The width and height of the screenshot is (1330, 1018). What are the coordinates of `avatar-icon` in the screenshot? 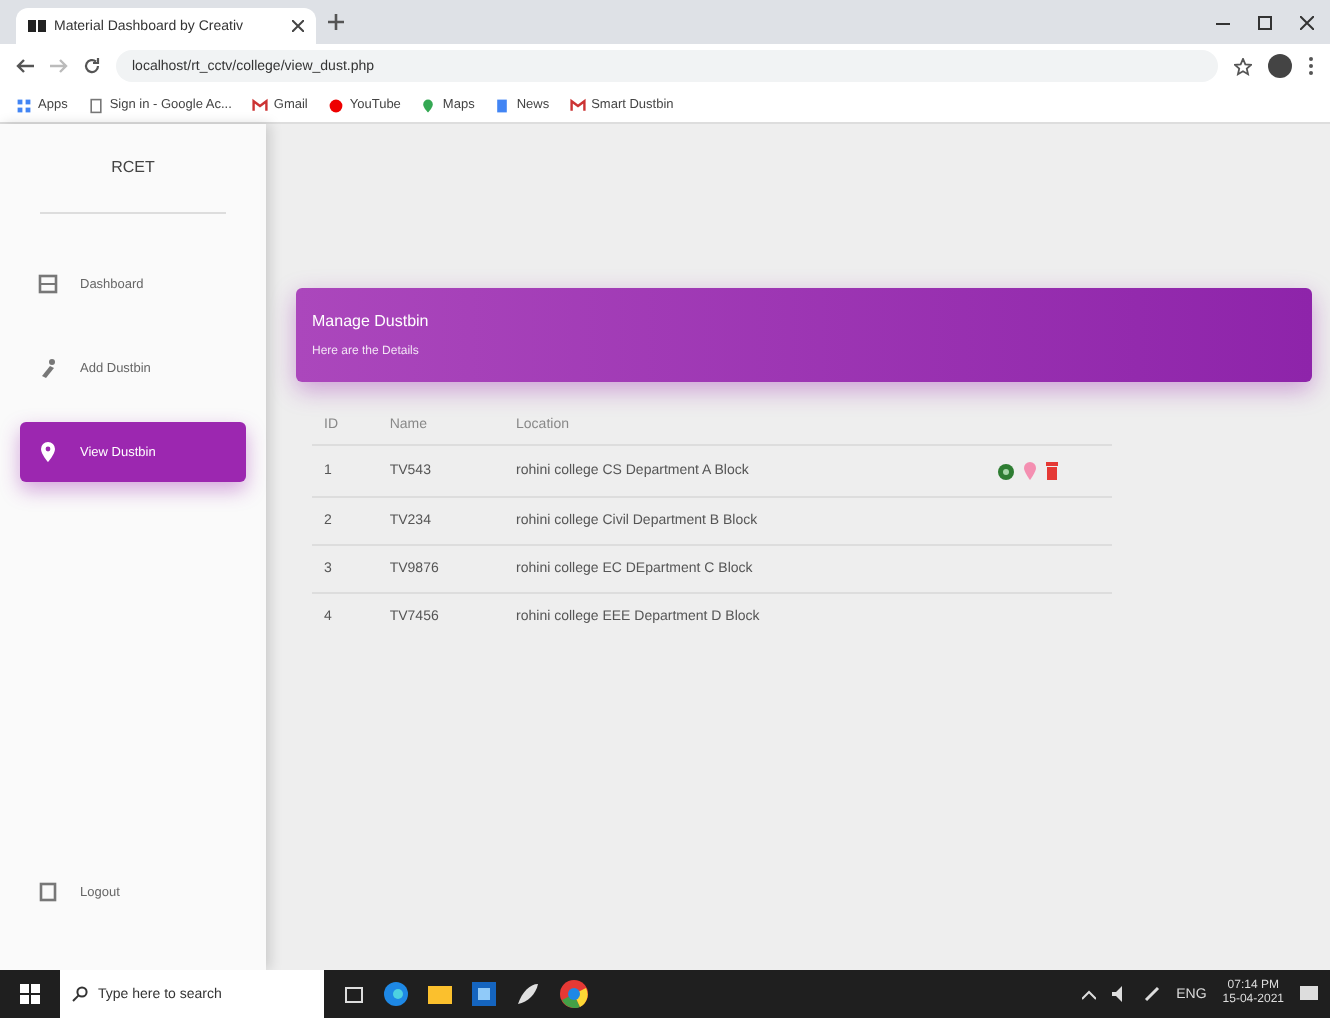 It's located at (1280, 66).